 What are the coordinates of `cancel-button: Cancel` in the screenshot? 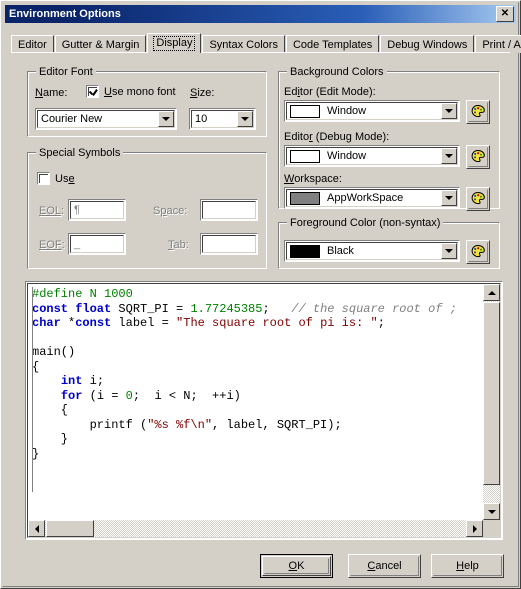 It's located at (384, 566).